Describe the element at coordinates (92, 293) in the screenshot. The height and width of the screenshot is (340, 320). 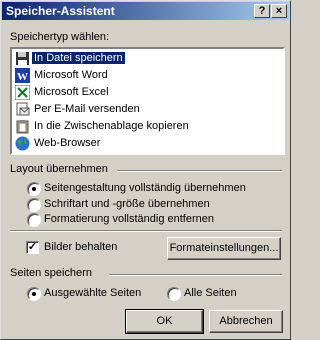
I see `radio-selected-pages-label: Ausgewählte Seiten` at that location.